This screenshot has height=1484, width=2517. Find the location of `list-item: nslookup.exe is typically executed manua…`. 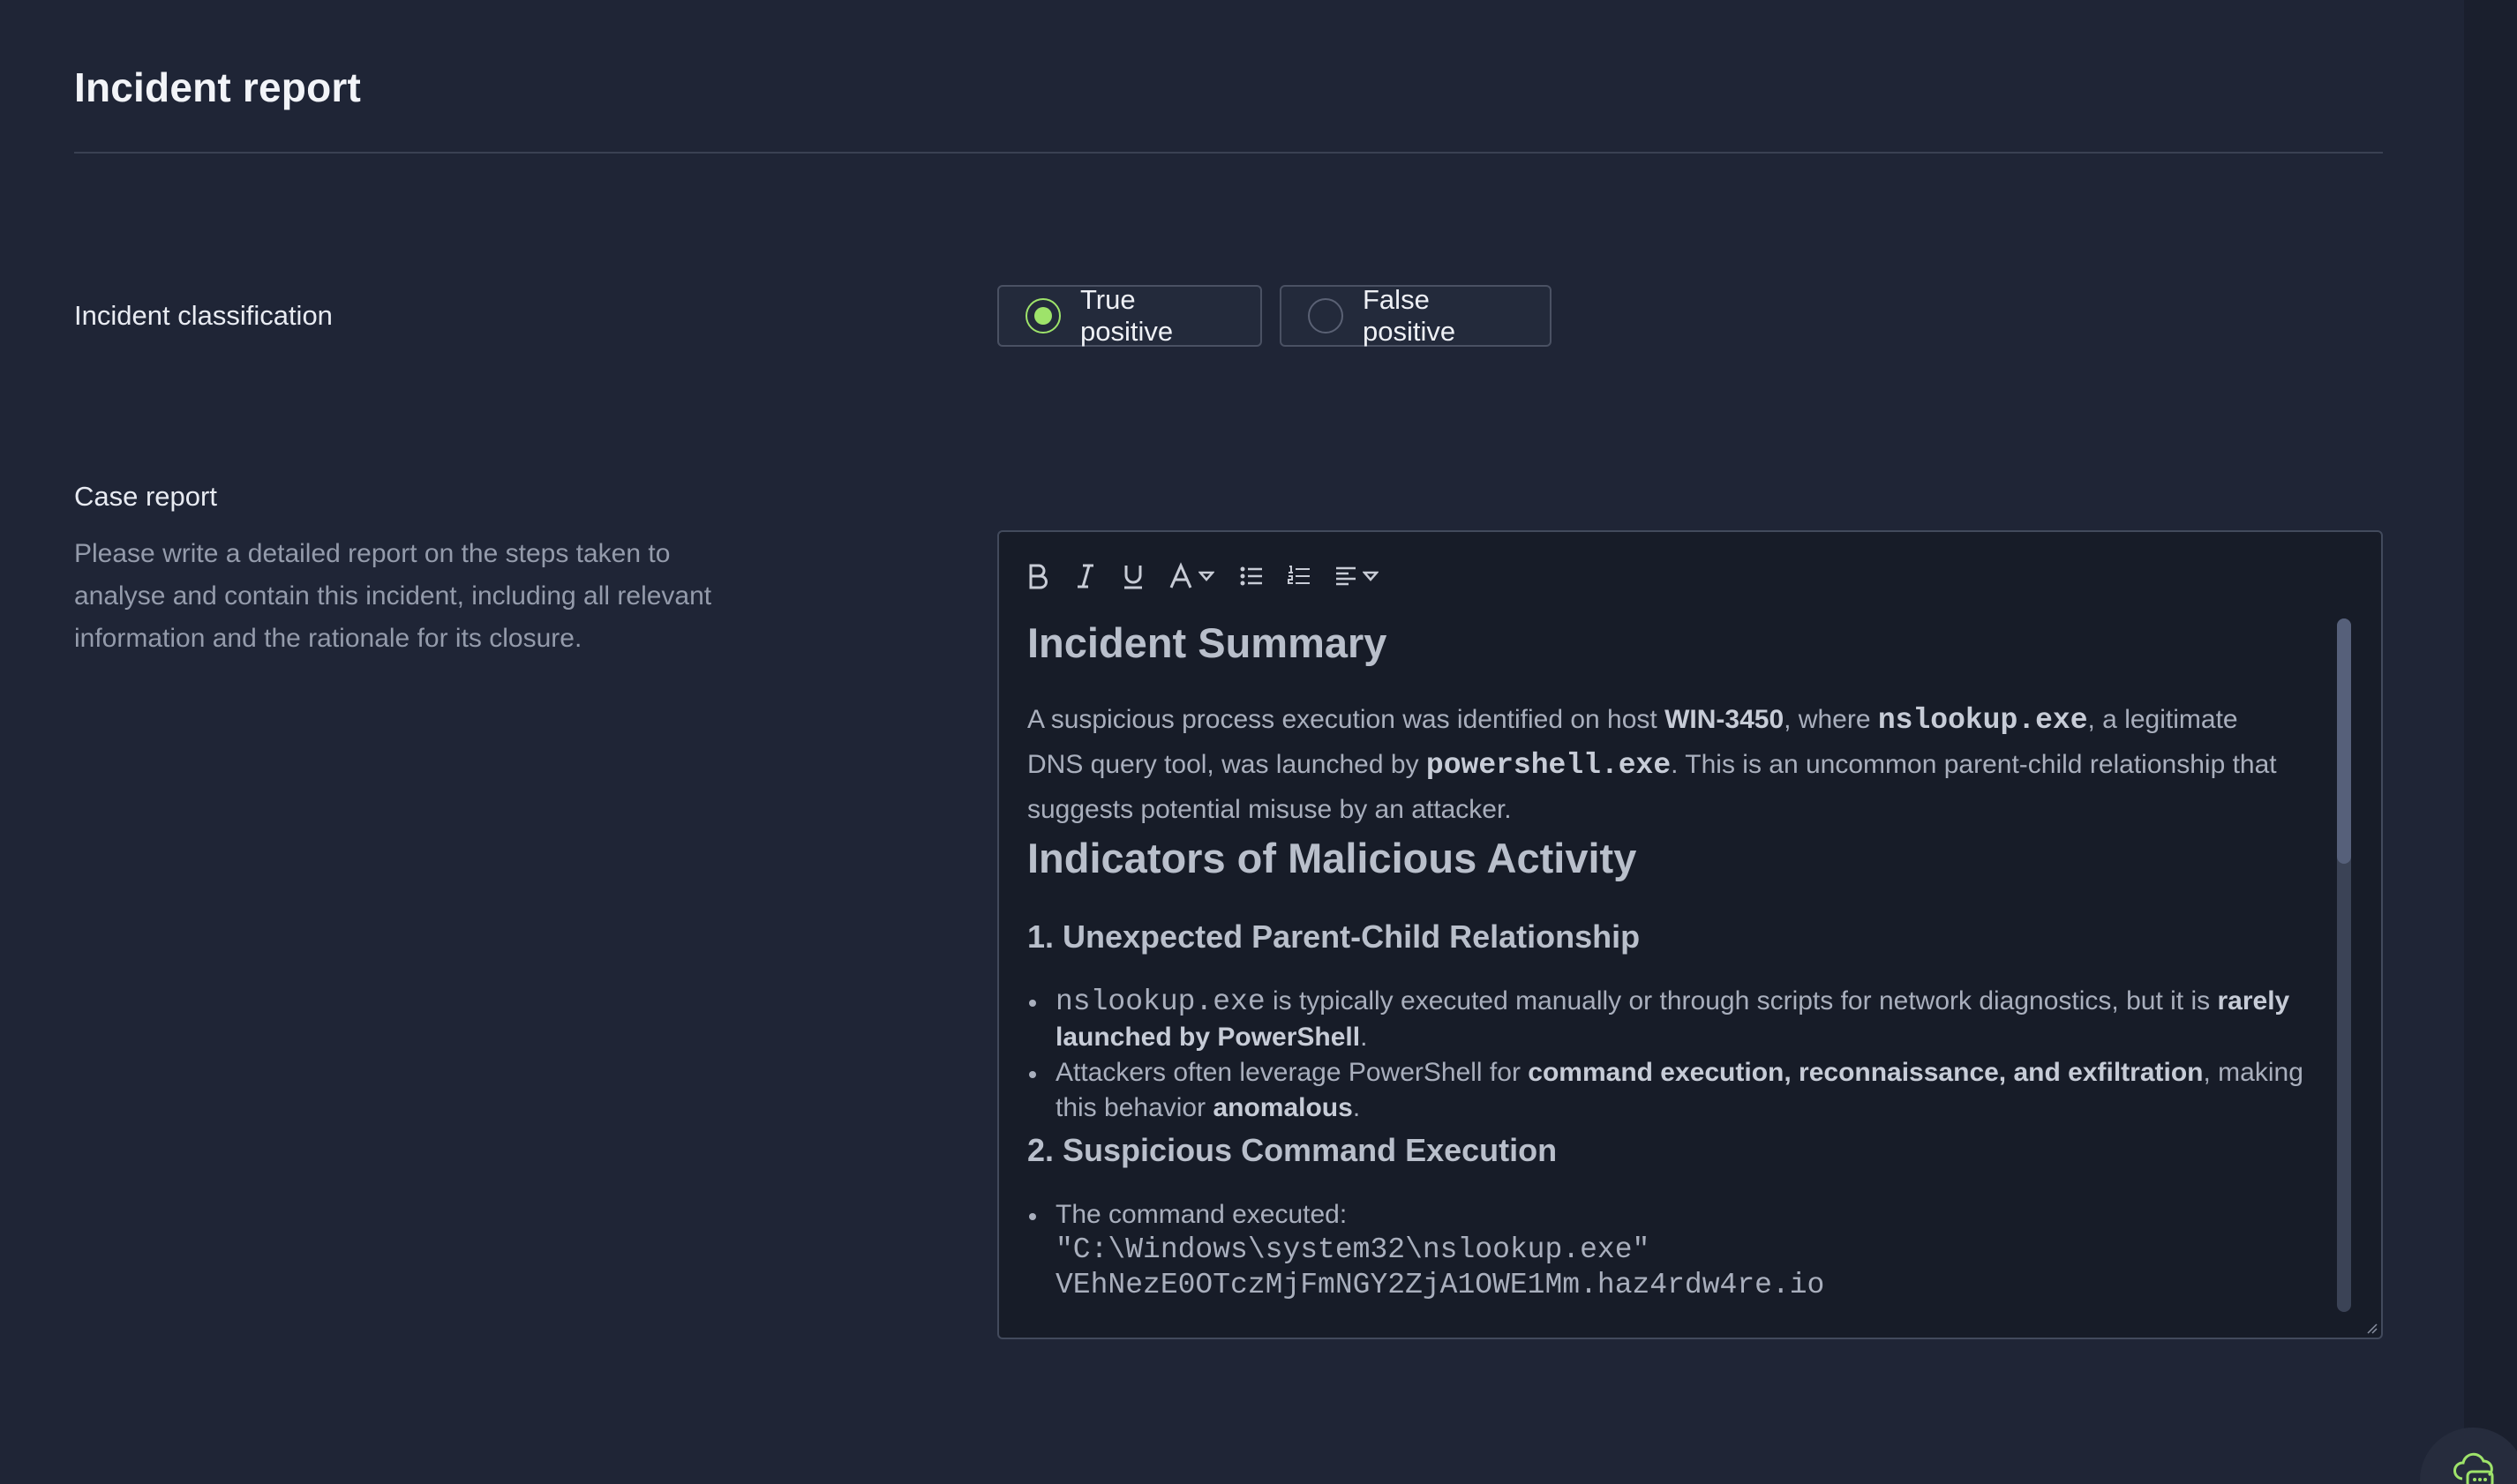

list-item: nslookup.exe is typically executed manua… is located at coordinates (1669, 1020).